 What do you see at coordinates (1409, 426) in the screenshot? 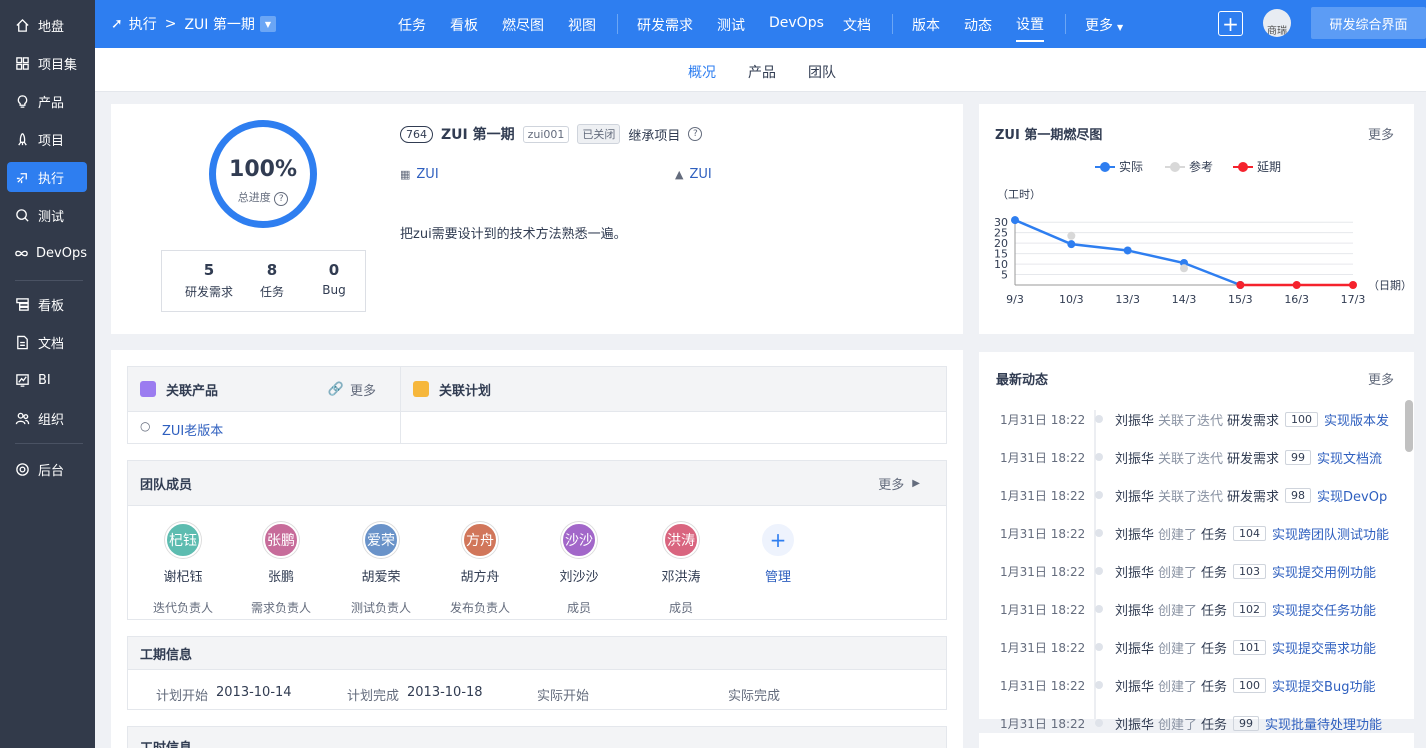
I see `activity-scrollbar` at bounding box center [1409, 426].